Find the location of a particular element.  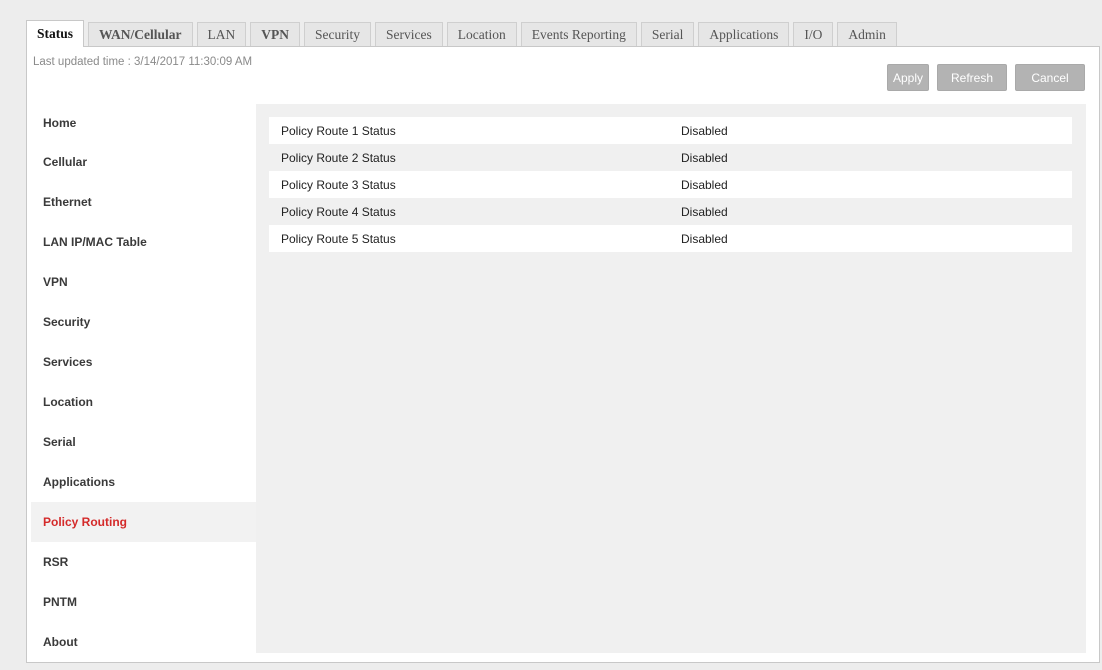

tab-events-reporting: Events Reporting is located at coordinates (578, 34).